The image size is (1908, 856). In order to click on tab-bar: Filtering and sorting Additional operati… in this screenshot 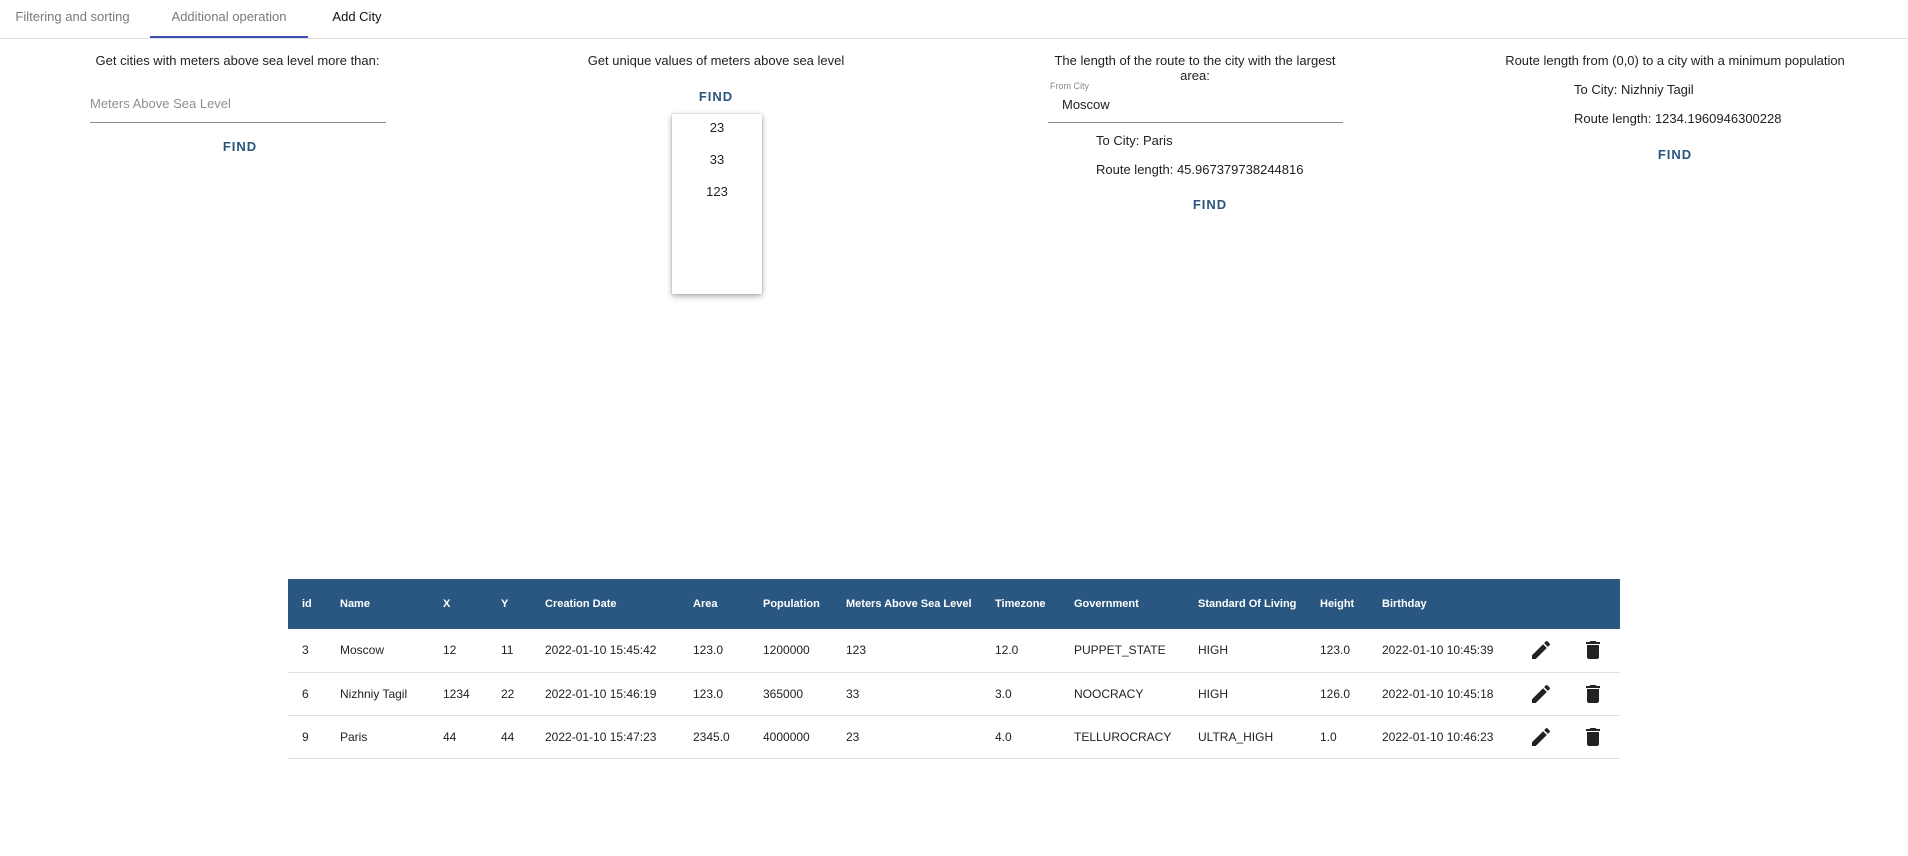, I will do `click(954, 19)`.